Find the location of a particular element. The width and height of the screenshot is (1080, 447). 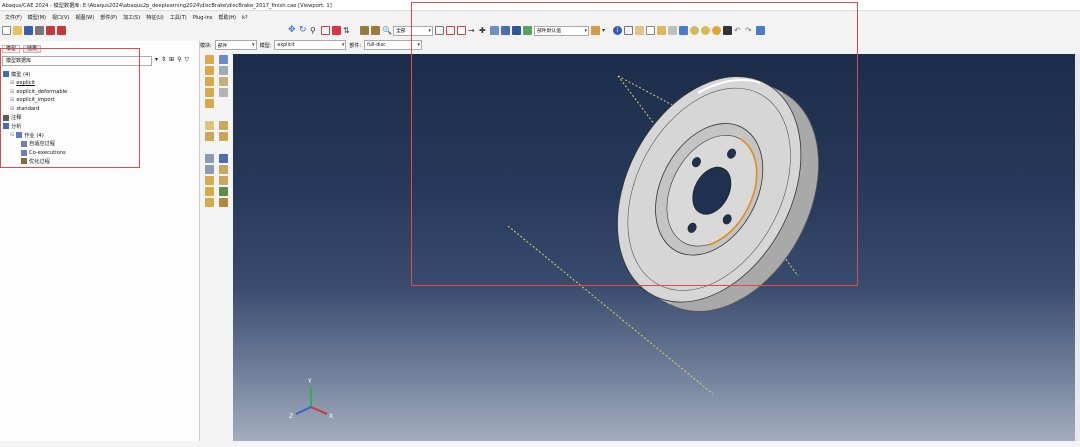

download-icon is located at coordinates (61, 30).